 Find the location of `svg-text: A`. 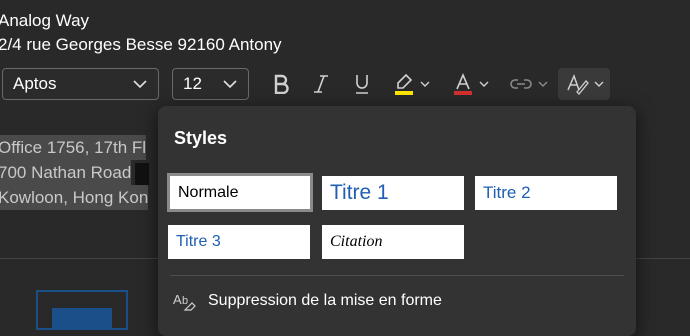

svg-text: A is located at coordinates (177, 299).